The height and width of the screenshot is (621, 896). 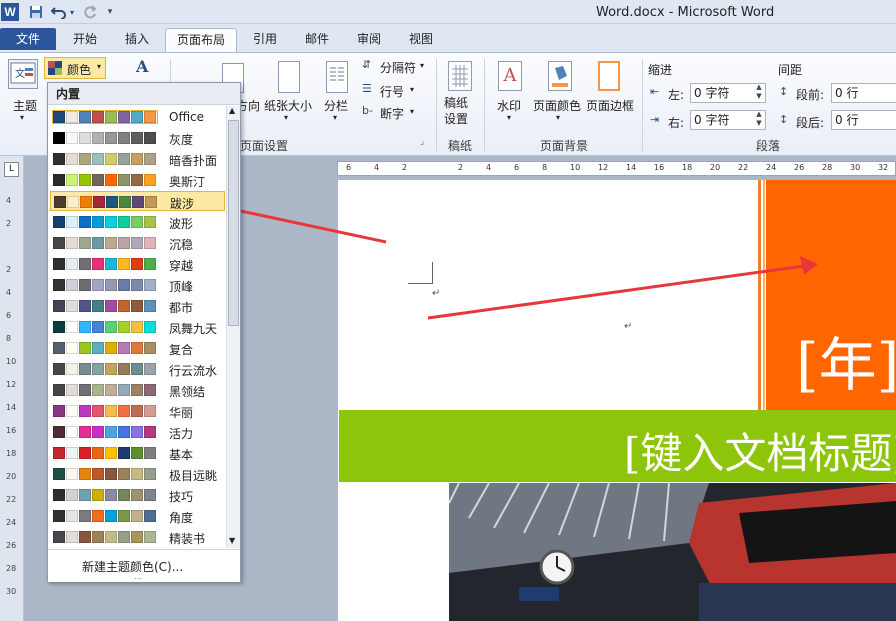 I want to click on theme-color-item: 沉稳, so click(x=137, y=243).